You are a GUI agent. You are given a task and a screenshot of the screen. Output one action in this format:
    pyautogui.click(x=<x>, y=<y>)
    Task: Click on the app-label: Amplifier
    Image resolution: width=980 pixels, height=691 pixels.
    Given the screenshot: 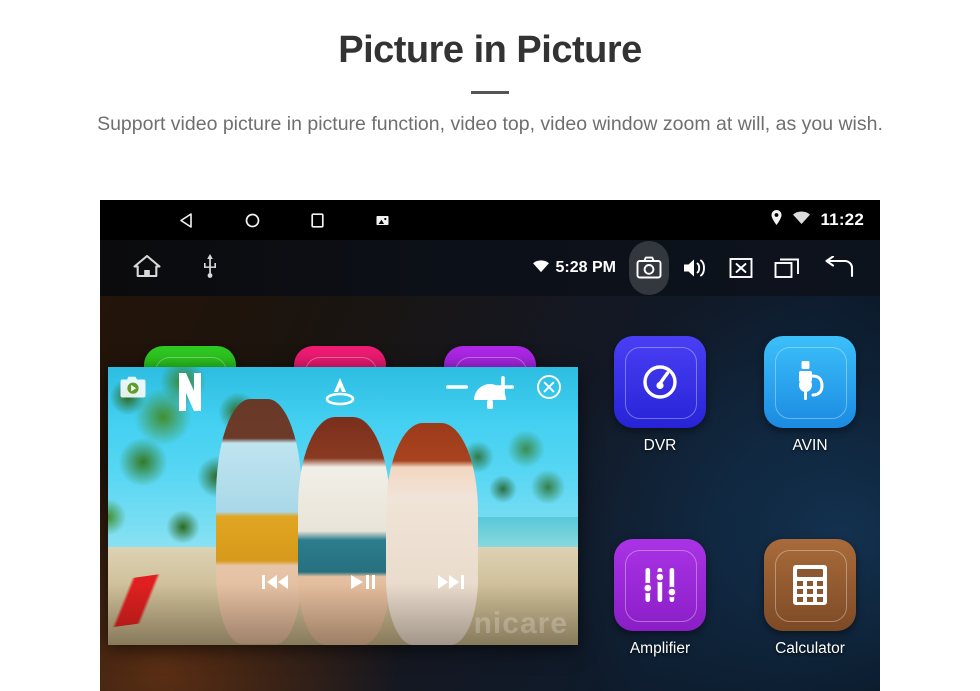 What is the action you would take?
    pyautogui.click(x=660, y=648)
    